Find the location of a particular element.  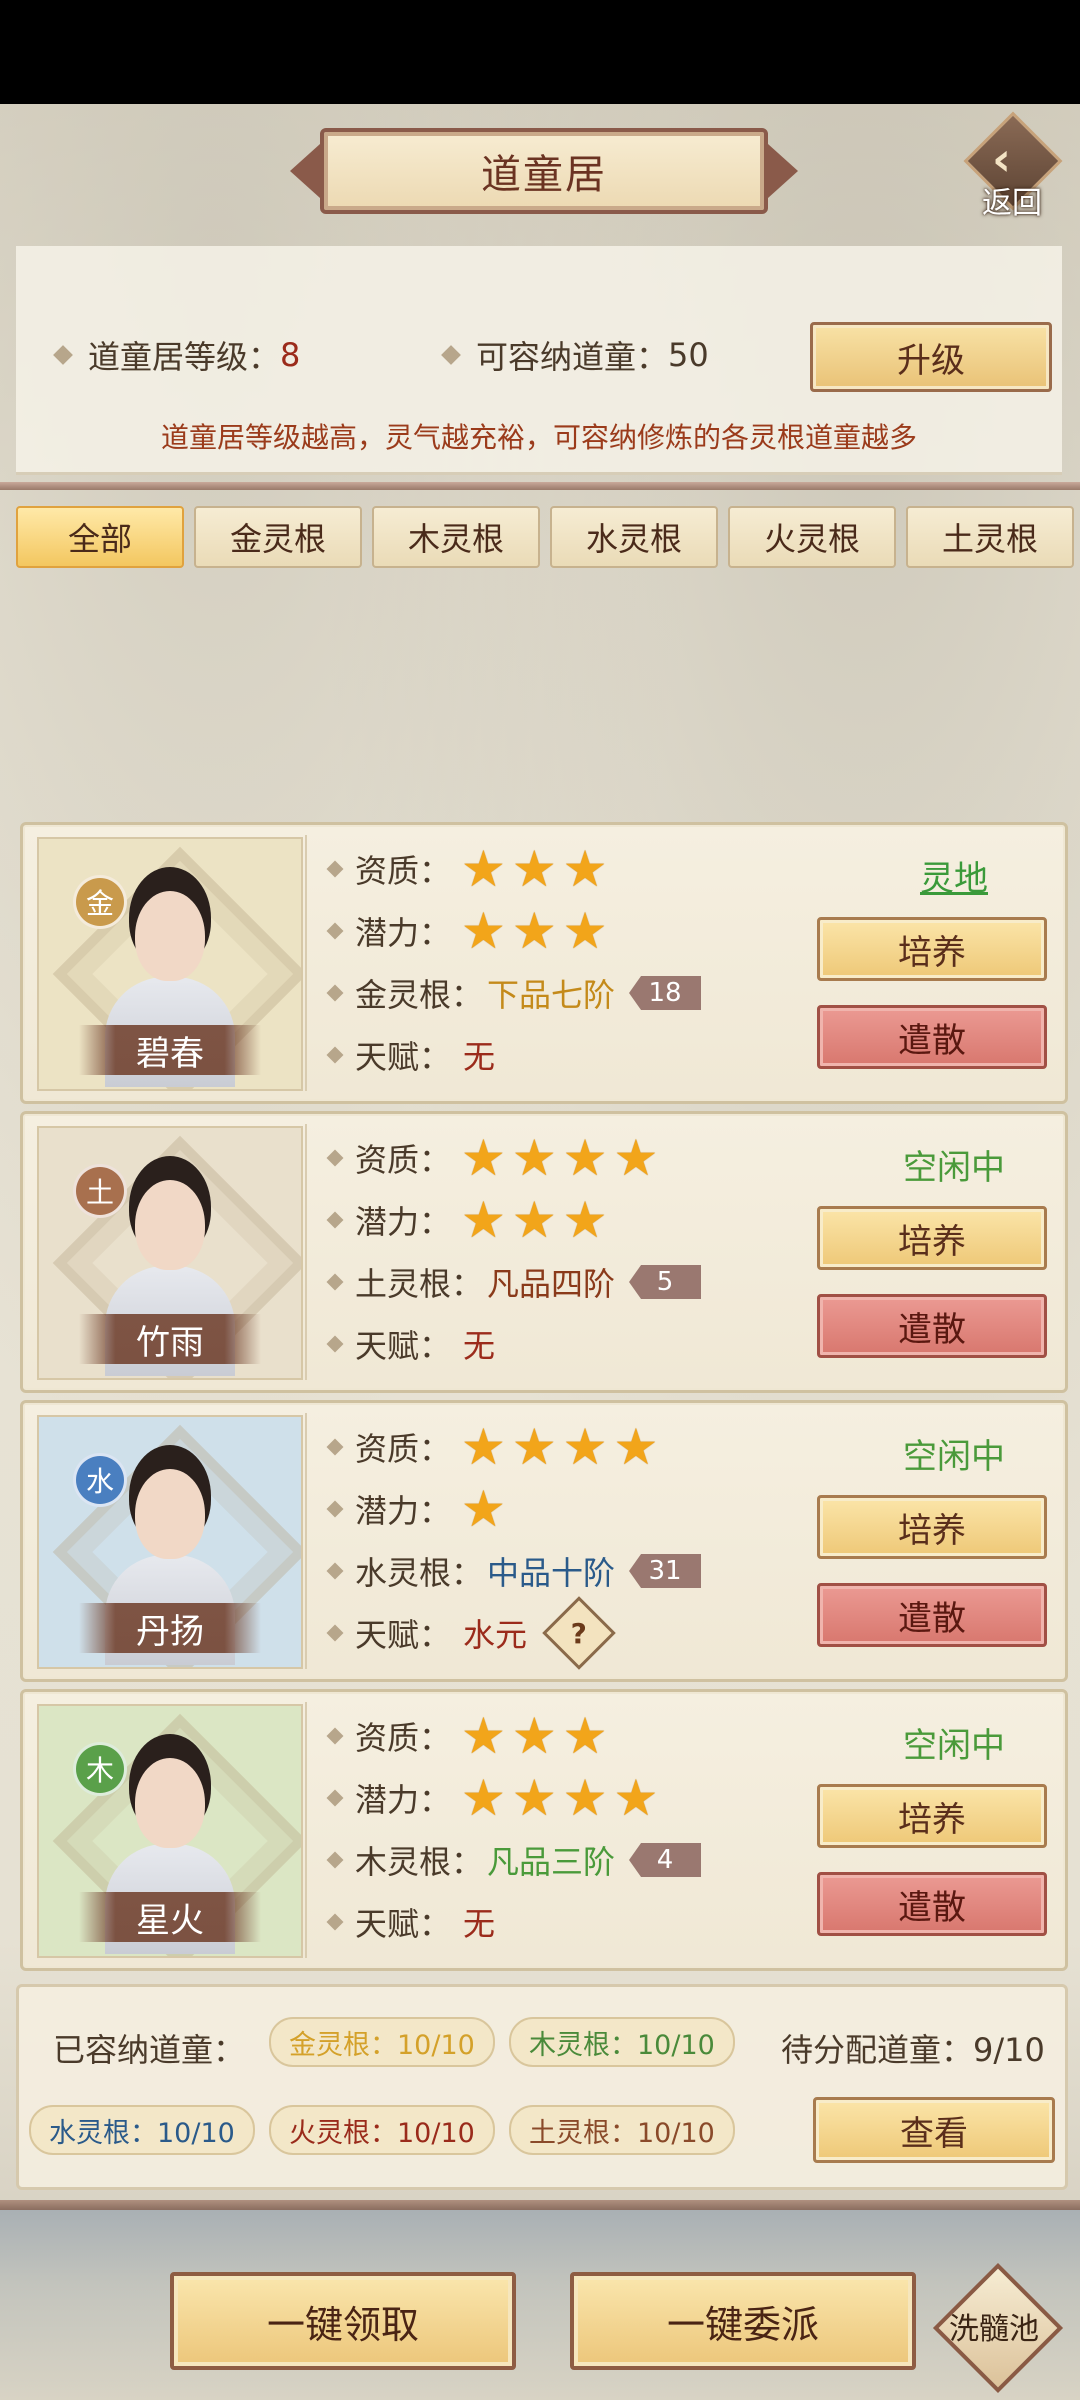

disciple-portrait: 木星火 is located at coordinates (170, 1831).